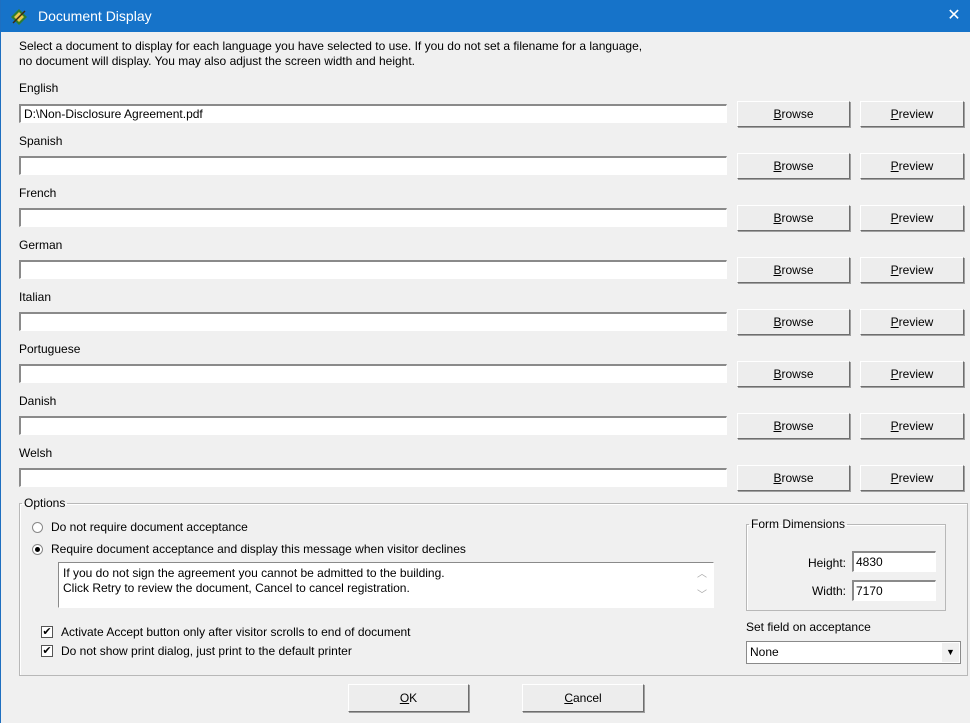 This screenshot has height=723, width=970. Describe the element at coordinates (793, 374) in the screenshot. I see `portuguese-browse-button: Browse` at that location.